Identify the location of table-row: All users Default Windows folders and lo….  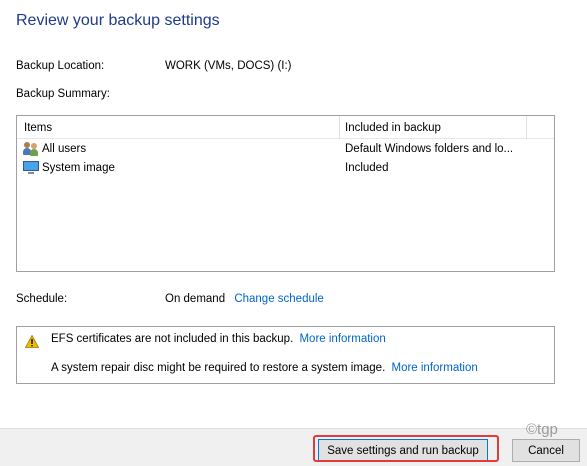
(285, 149).